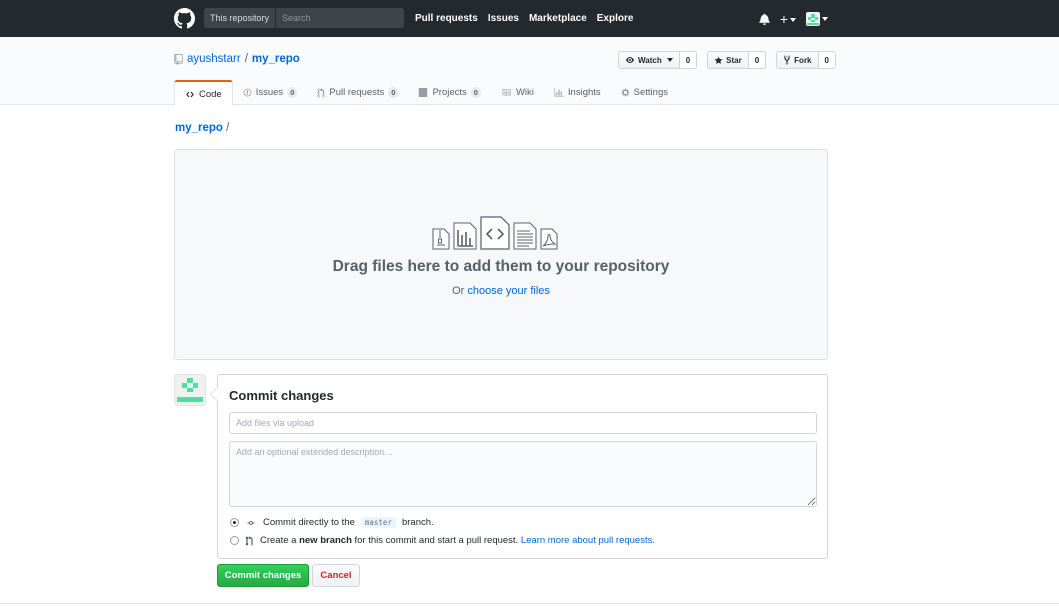 The height and width of the screenshot is (606, 1059). I want to click on tab-projects-label: Projects, so click(449, 92).